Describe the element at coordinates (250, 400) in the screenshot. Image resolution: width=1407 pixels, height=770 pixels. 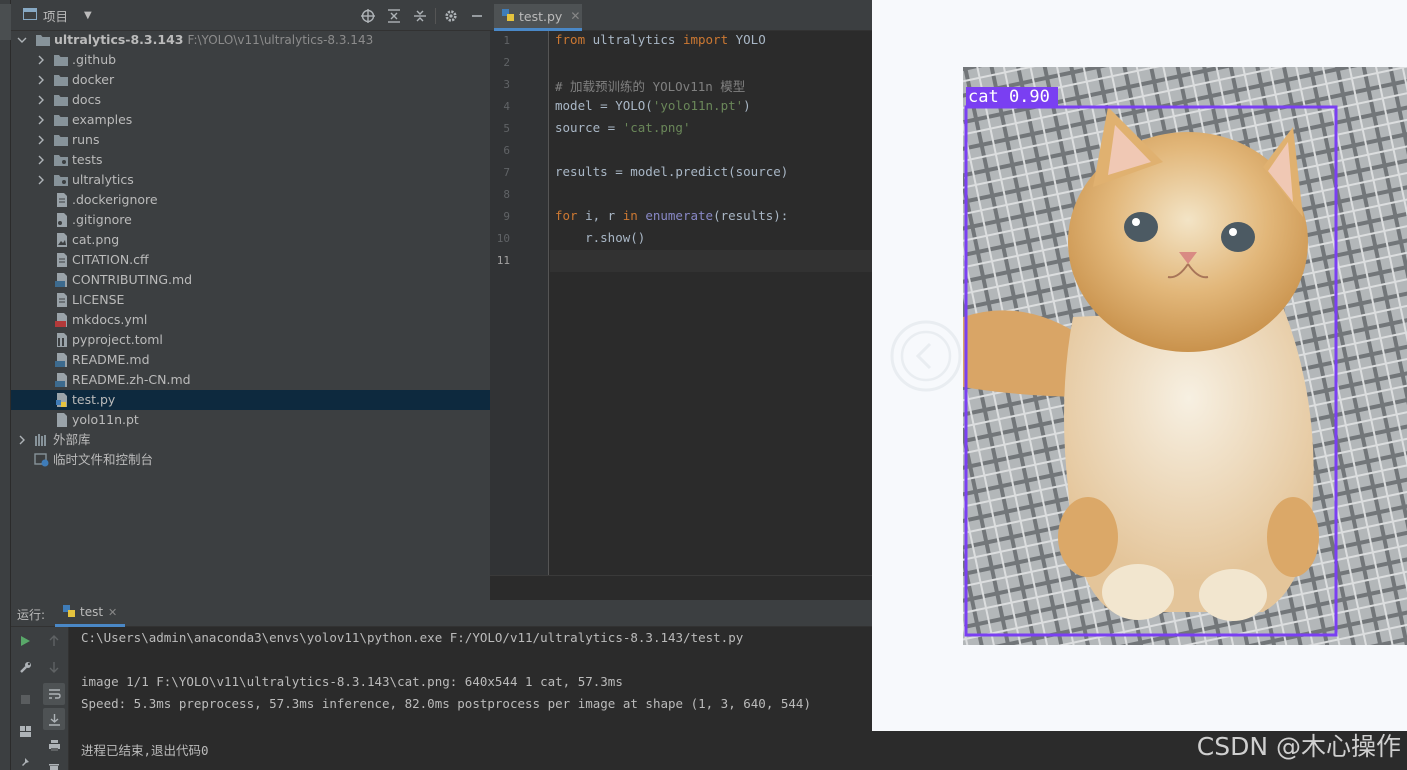
I see `tree-row-test-py: test.py` at that location.